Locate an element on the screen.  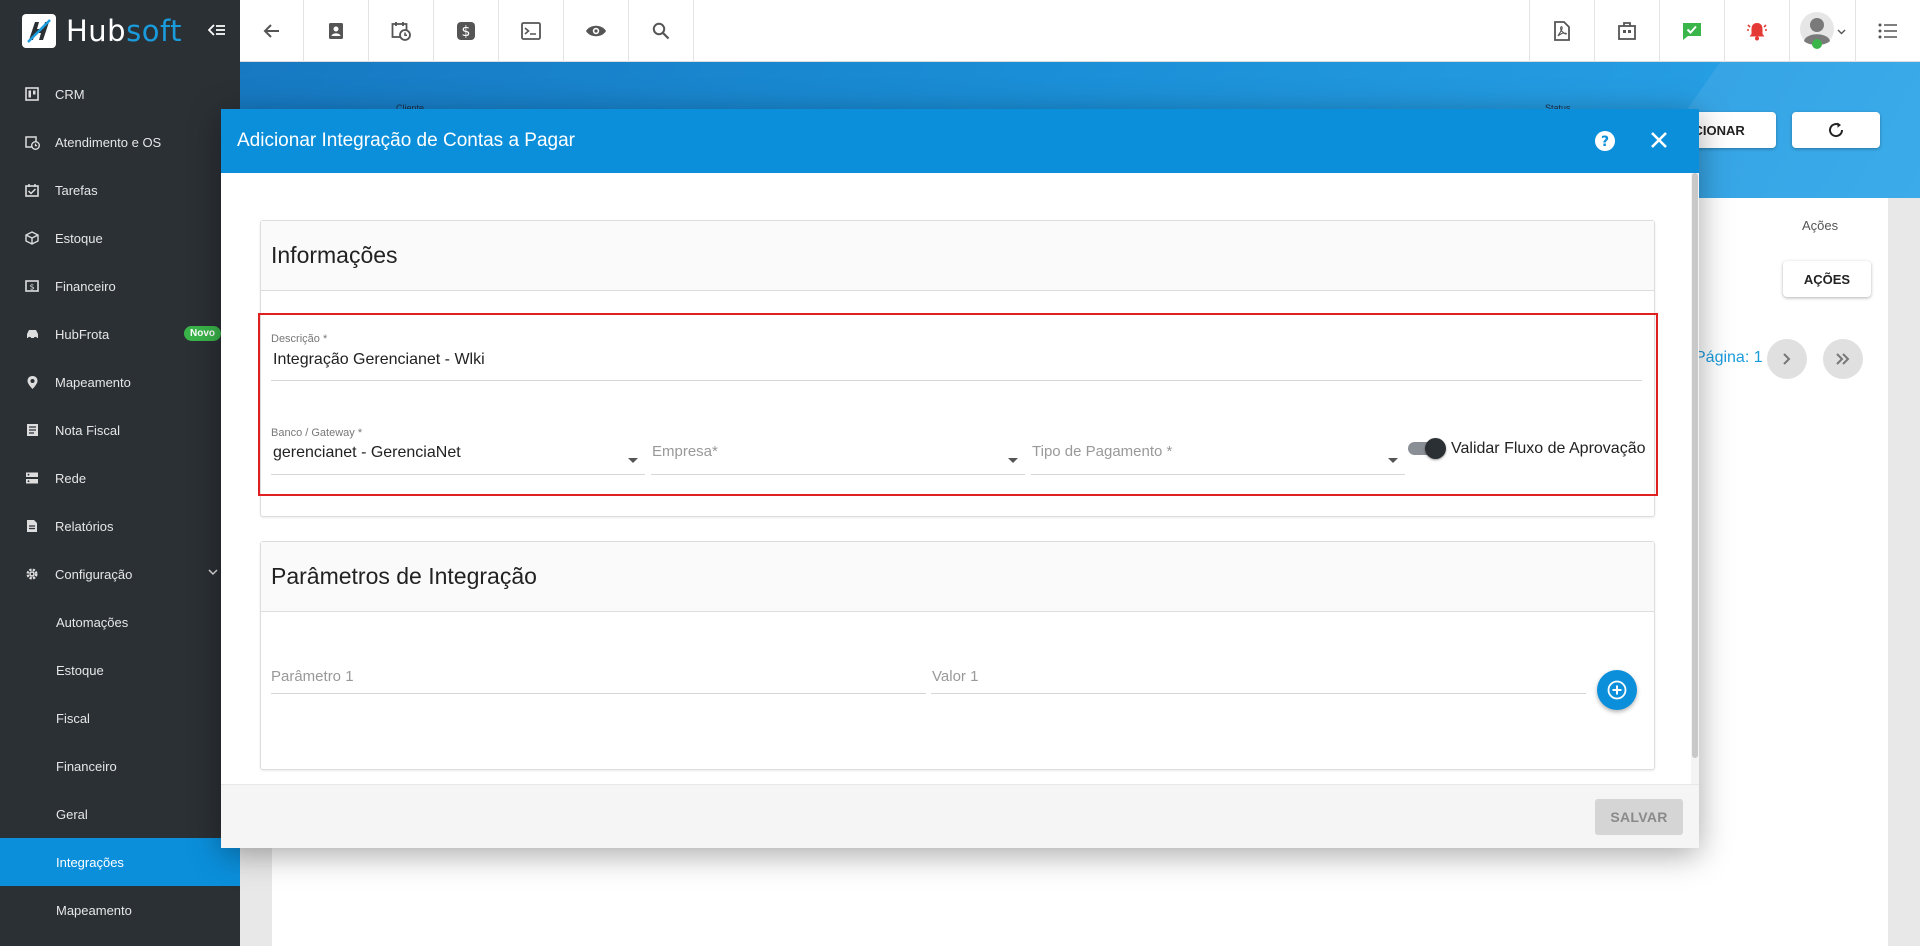
info-section-title: Informações is located at coordinates (957, 256).